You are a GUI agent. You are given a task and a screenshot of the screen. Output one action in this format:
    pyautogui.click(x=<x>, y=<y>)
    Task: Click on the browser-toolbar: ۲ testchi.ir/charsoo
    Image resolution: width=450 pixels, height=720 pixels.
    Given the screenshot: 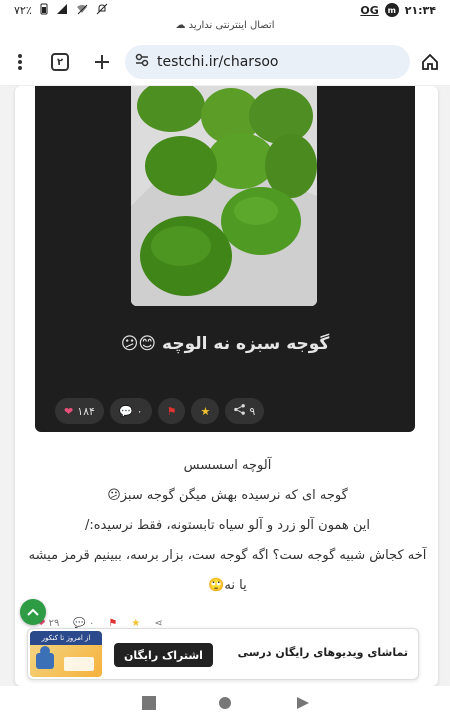 What is the action you would take?
    pyautogui.click(x=225, y=62)
    